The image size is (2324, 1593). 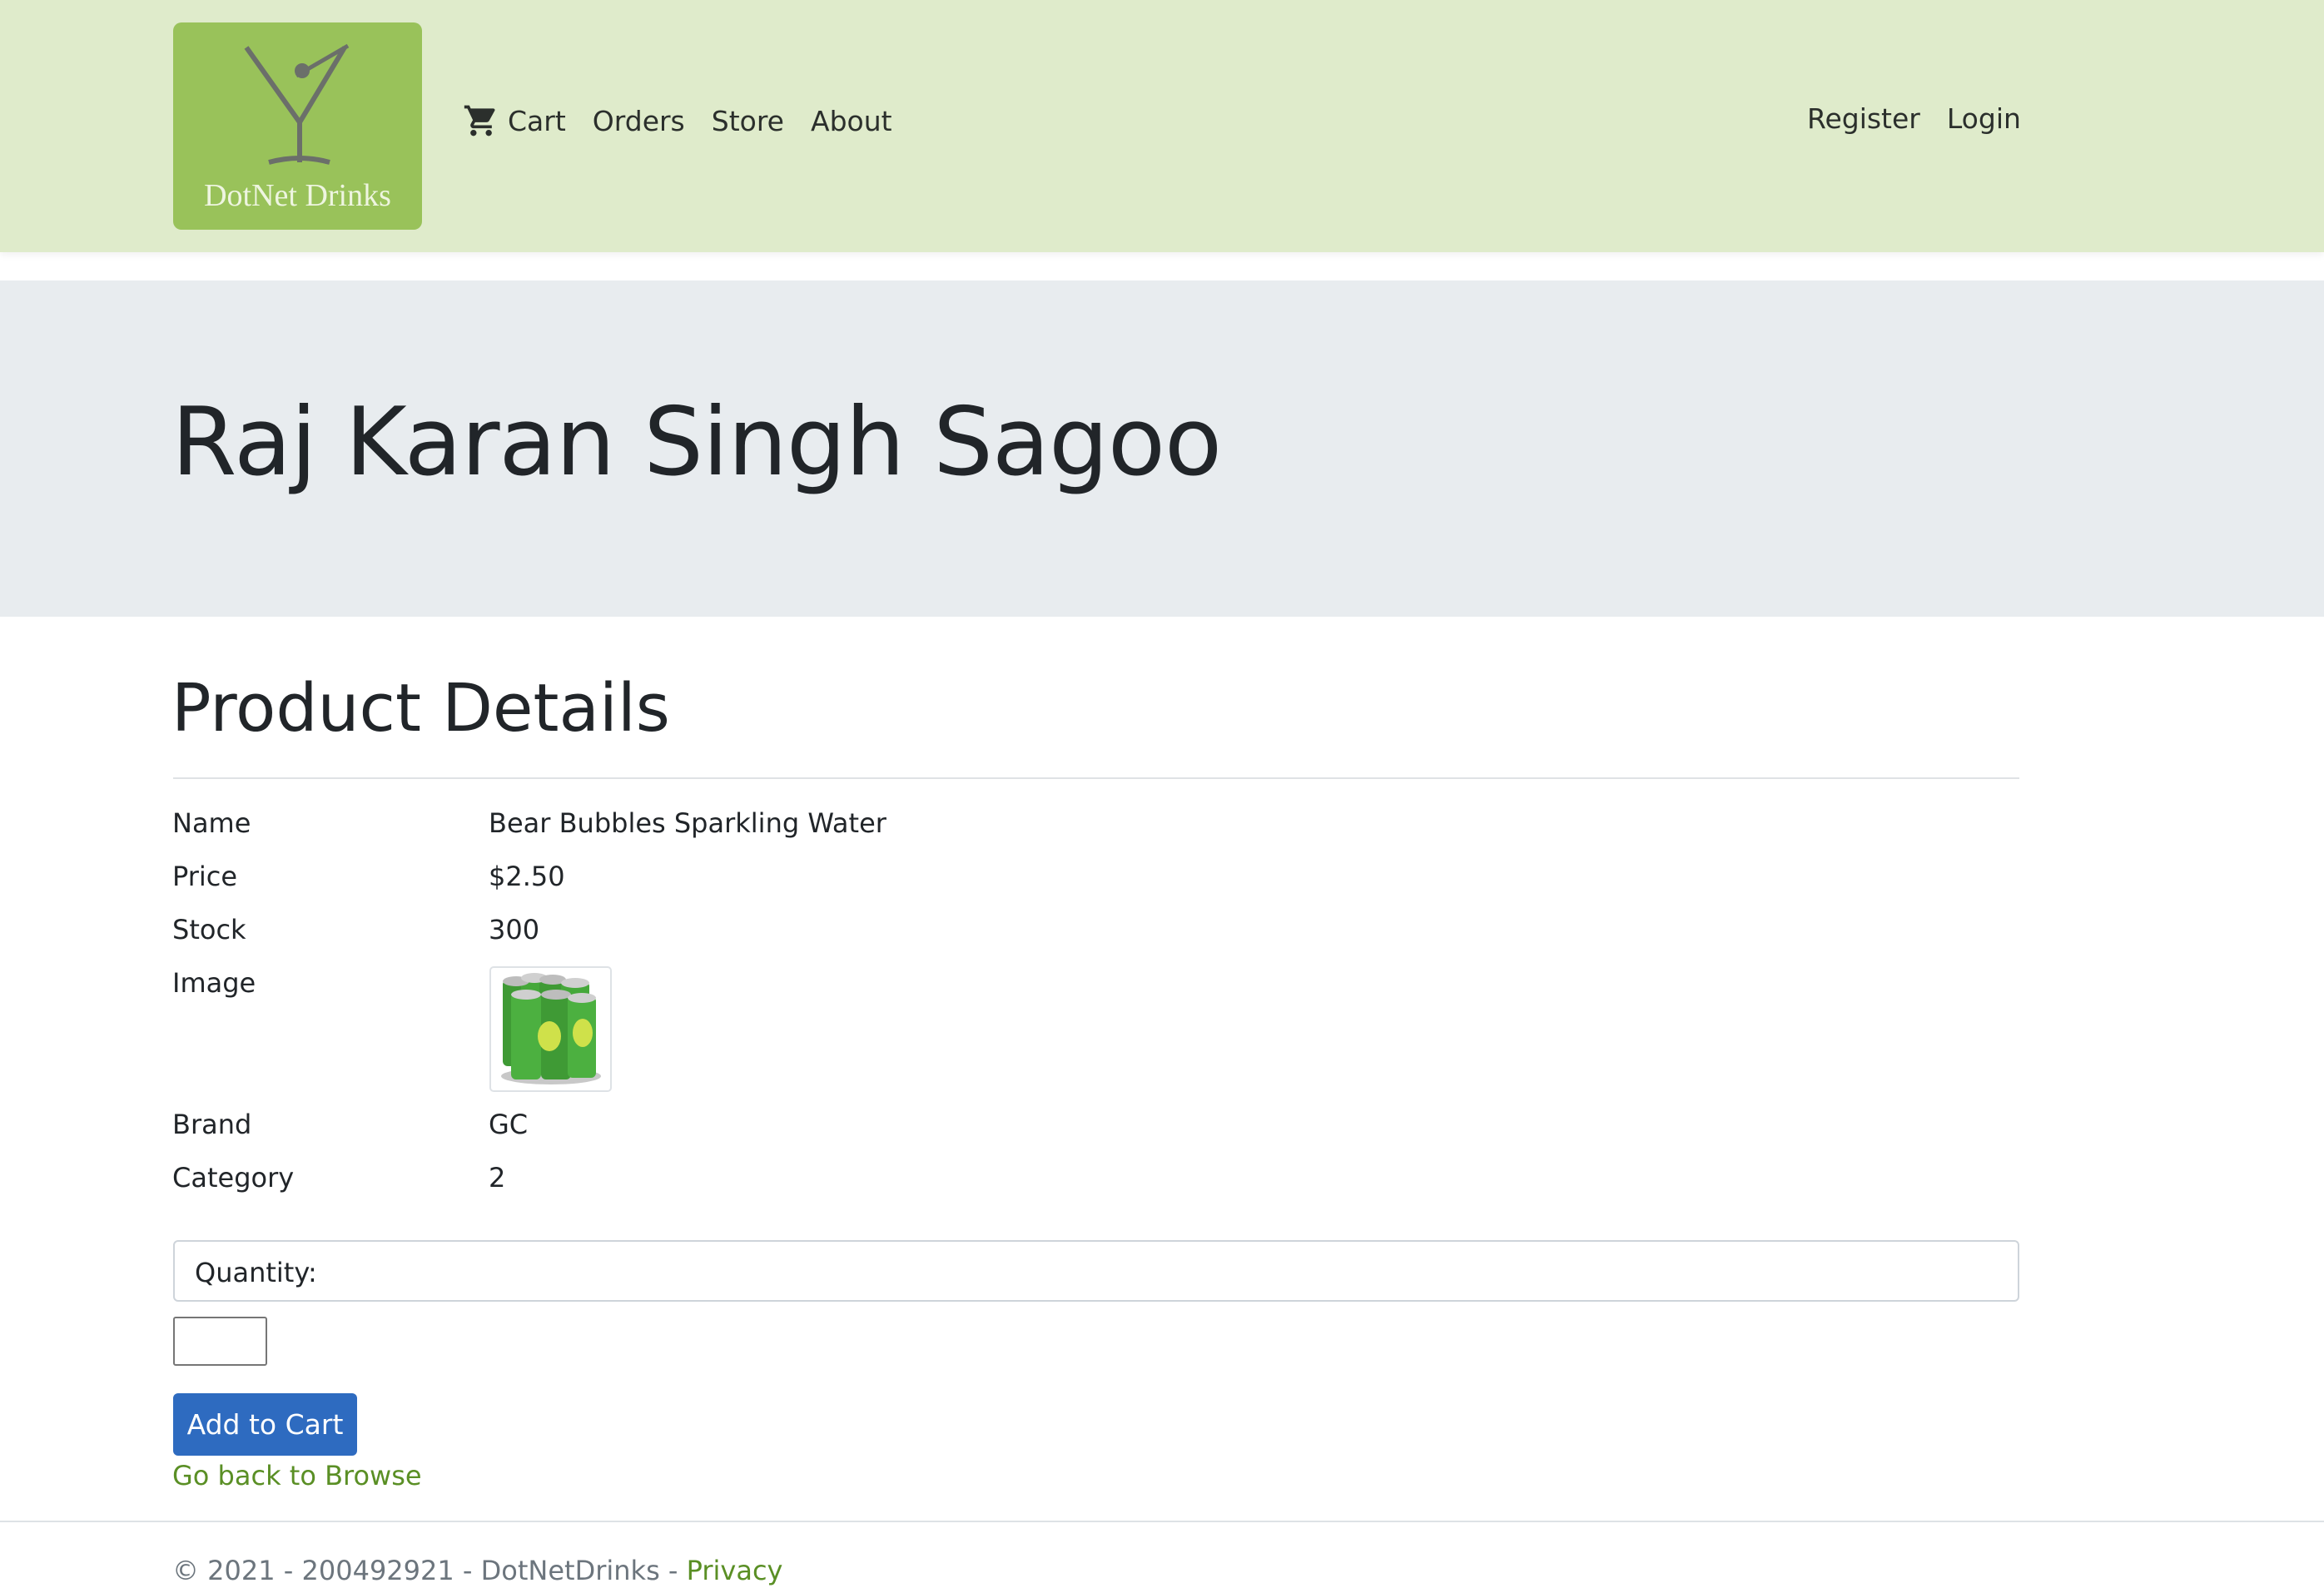 What do you see at coordinates (639, 121) in the screenshot?
I see `nav-orders-link: Orders` at bounding box center [639, 121].